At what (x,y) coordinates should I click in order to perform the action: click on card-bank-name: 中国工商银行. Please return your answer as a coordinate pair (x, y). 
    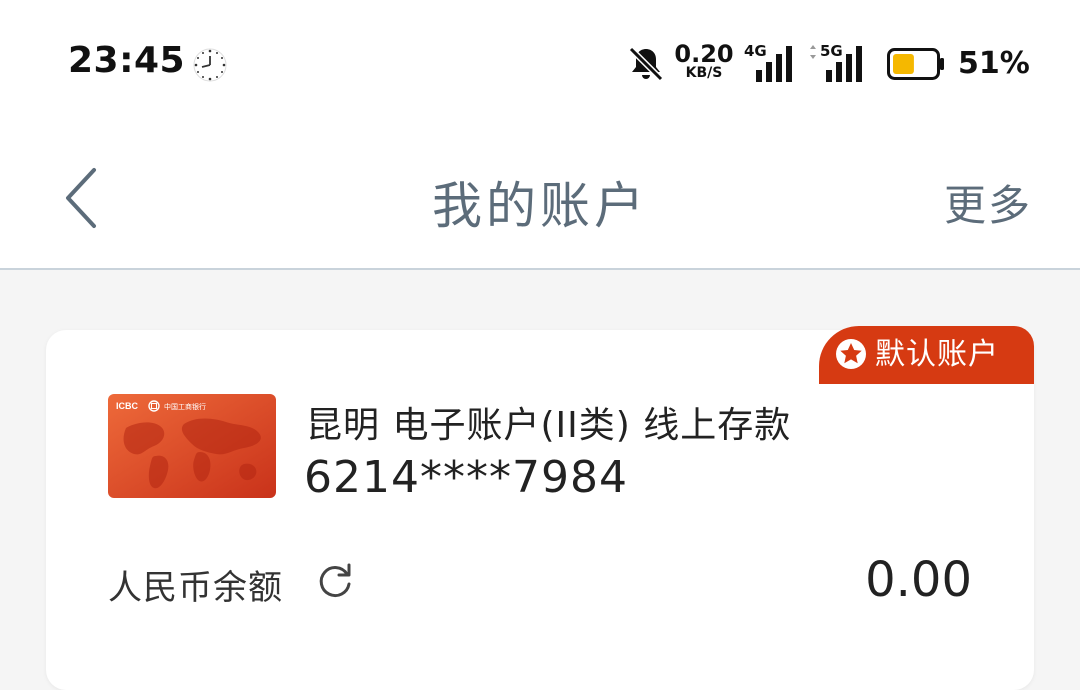
    Looking at the image, I should click on (185, 406).